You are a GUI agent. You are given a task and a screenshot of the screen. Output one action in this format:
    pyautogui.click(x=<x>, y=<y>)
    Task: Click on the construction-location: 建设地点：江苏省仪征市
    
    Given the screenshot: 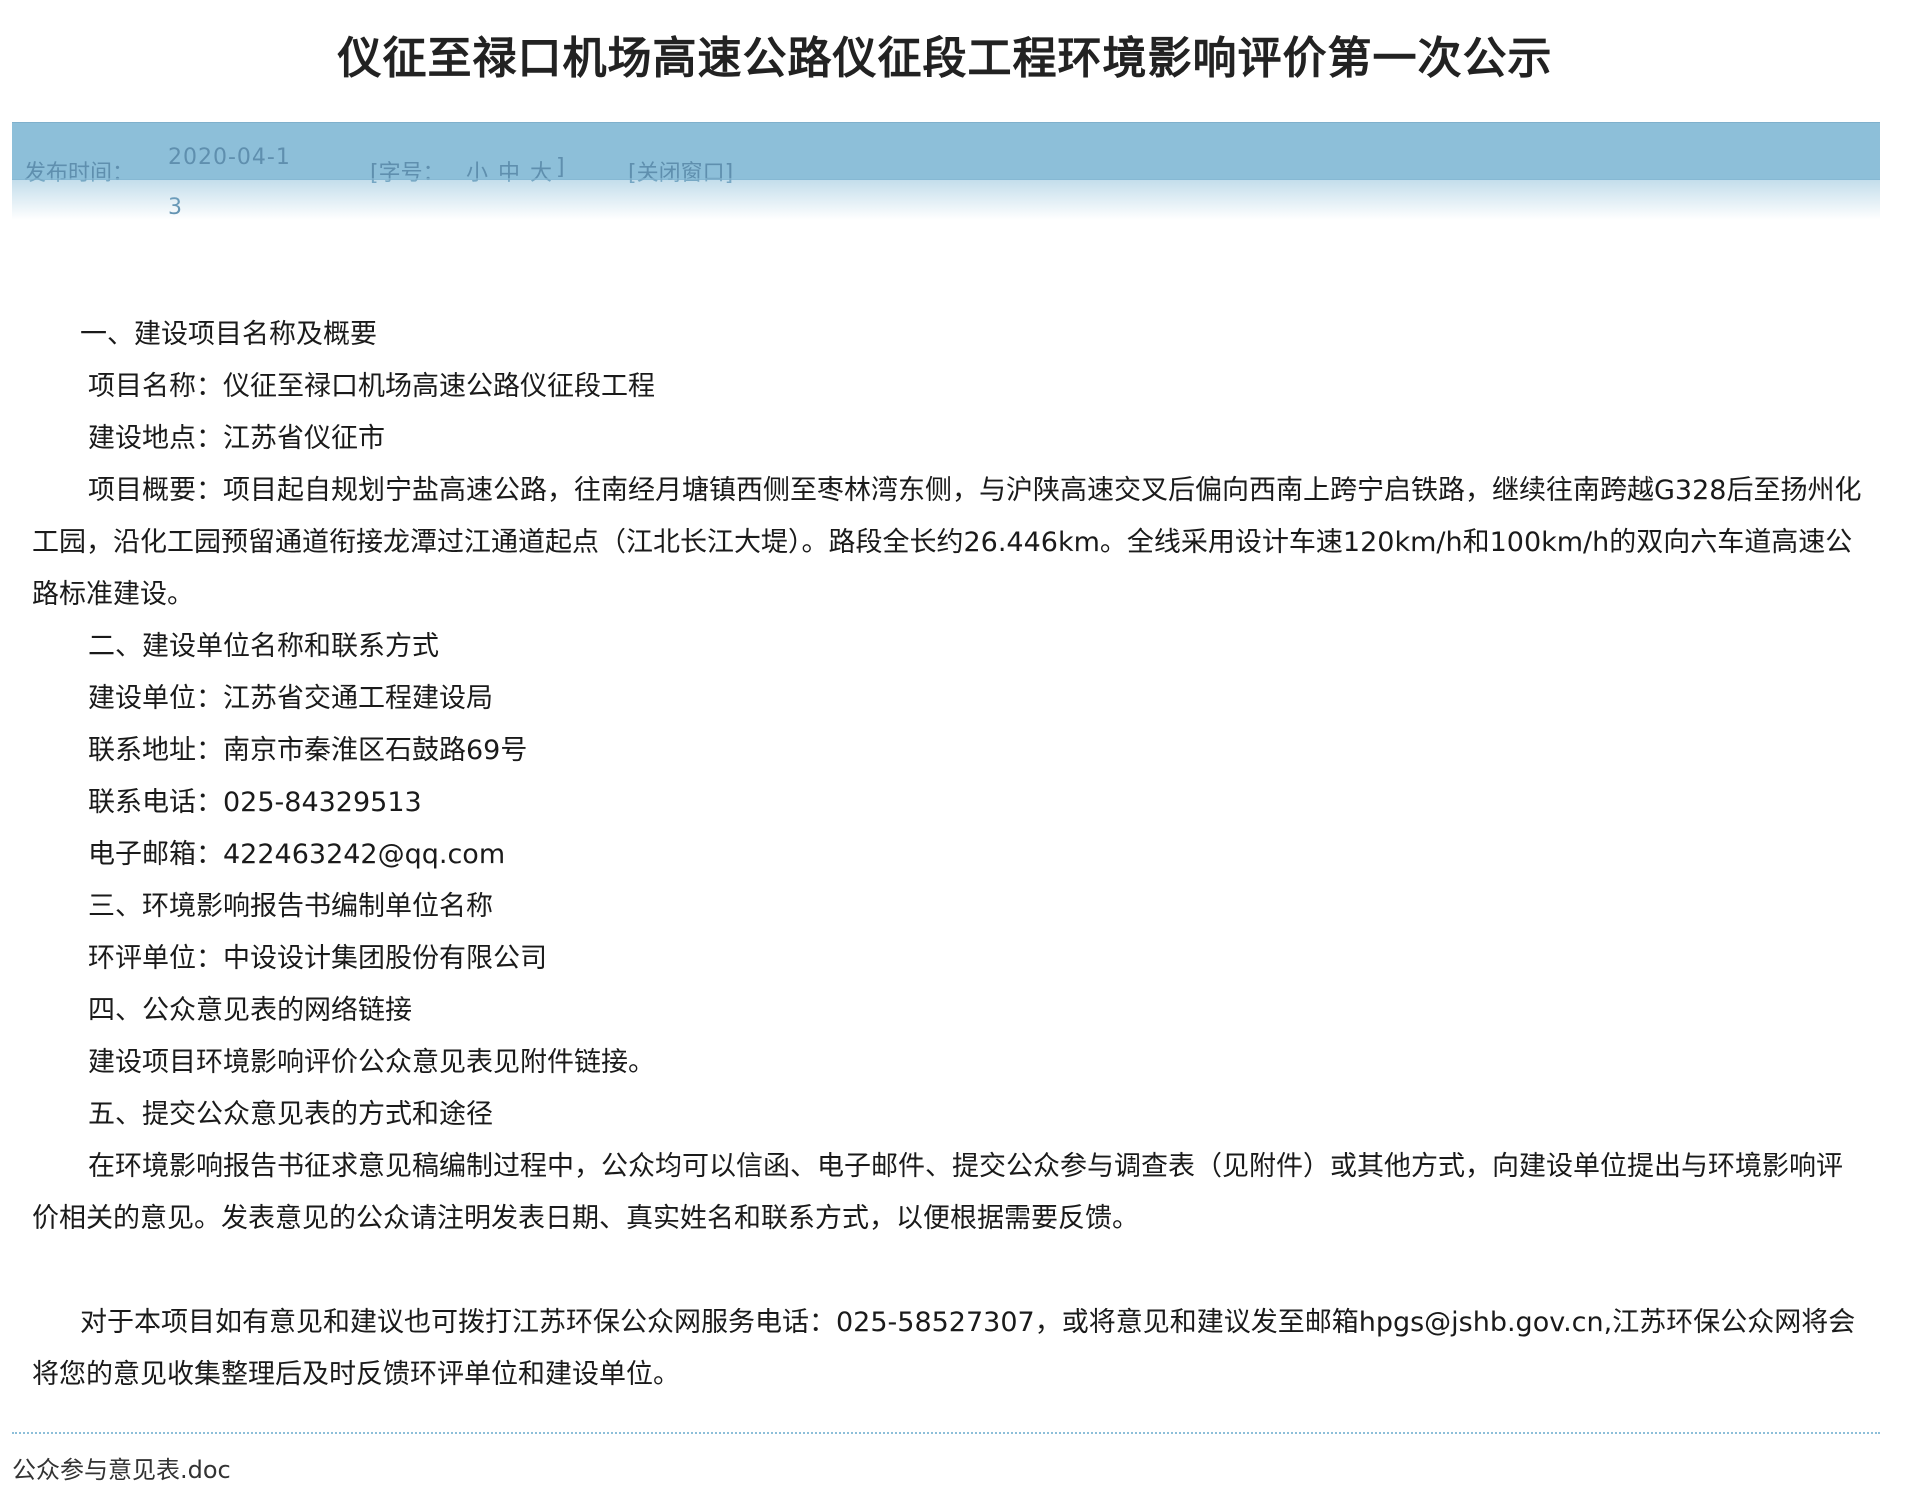 What is the action you would take?
    pyautogui.click(x=236, y=438)
    